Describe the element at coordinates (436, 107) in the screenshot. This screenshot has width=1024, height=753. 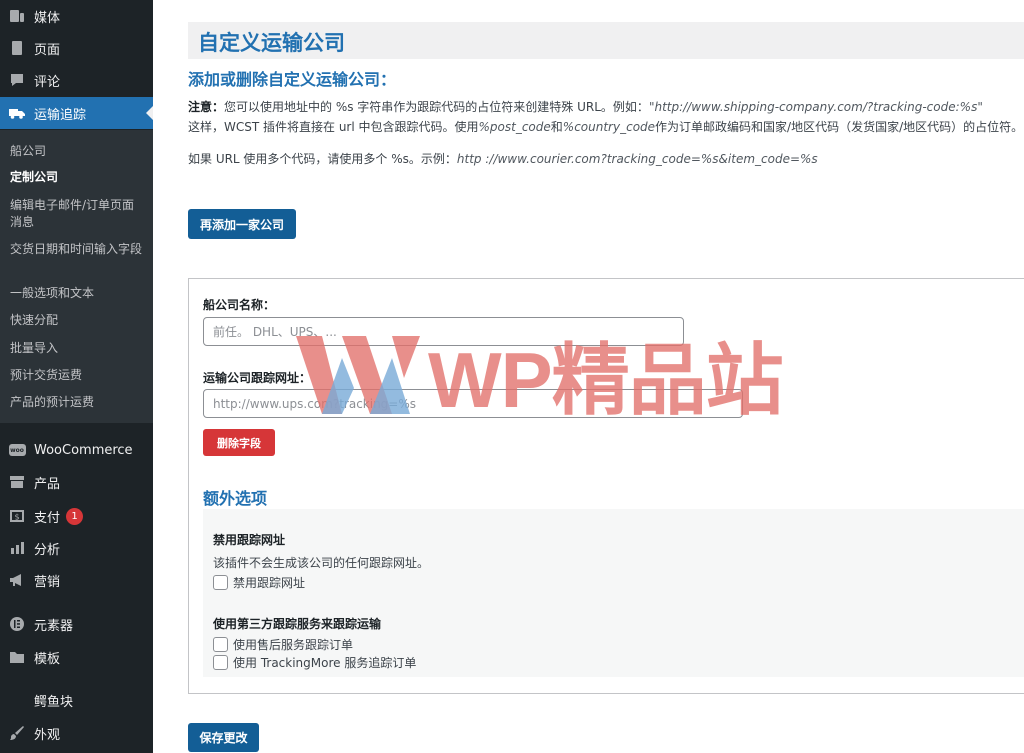
I see `note-text: 您可以使用地址中的 %s 字符串作为跟踪代码的占位符来创建特殊 URL。例如：` at that location.